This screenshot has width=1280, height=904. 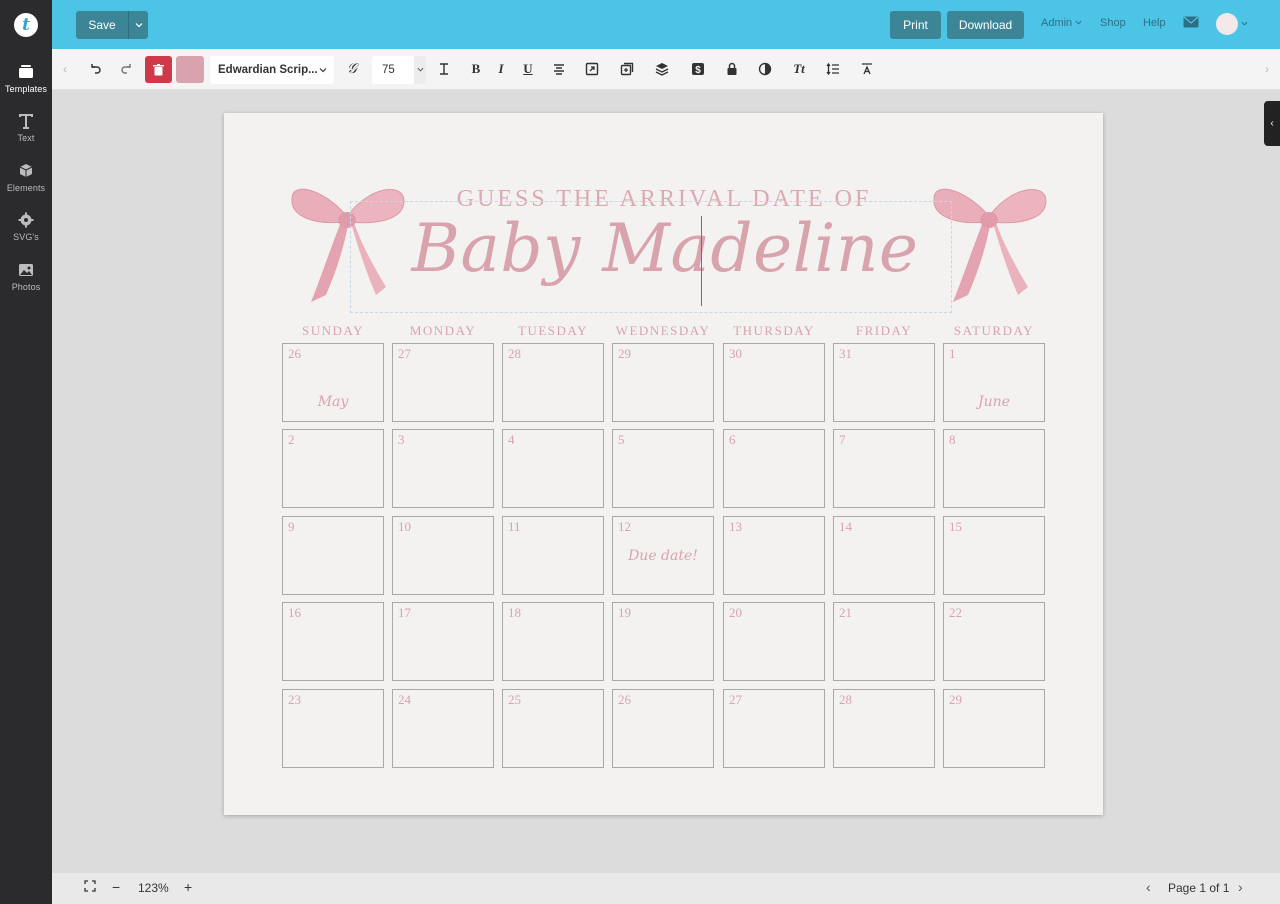 I want to click on calendar-day-cell: 22, so click(x=994, y=641).